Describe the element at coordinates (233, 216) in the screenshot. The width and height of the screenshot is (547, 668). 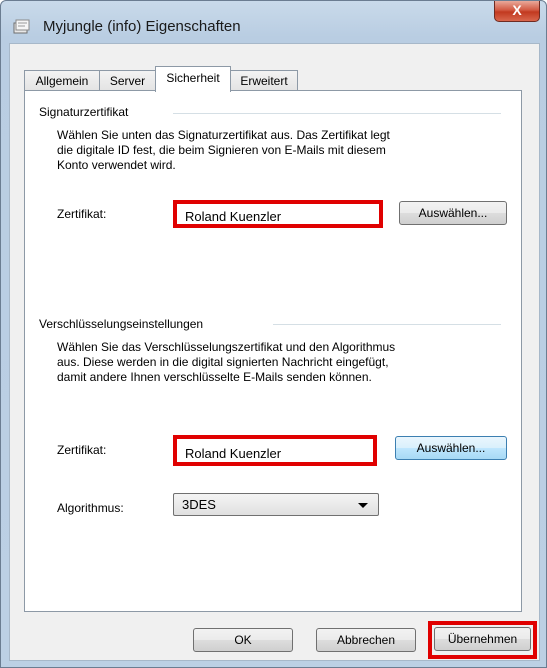
I see `signature-cert-value: Roland Kuenzler` at that location.